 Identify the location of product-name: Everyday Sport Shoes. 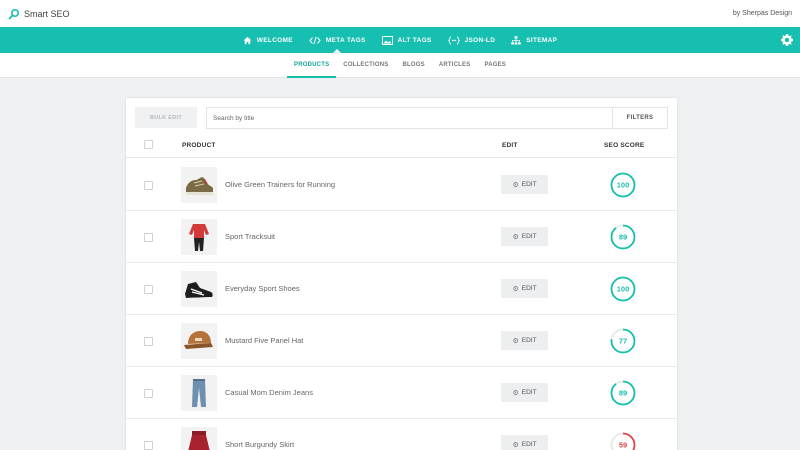
(262, 288).